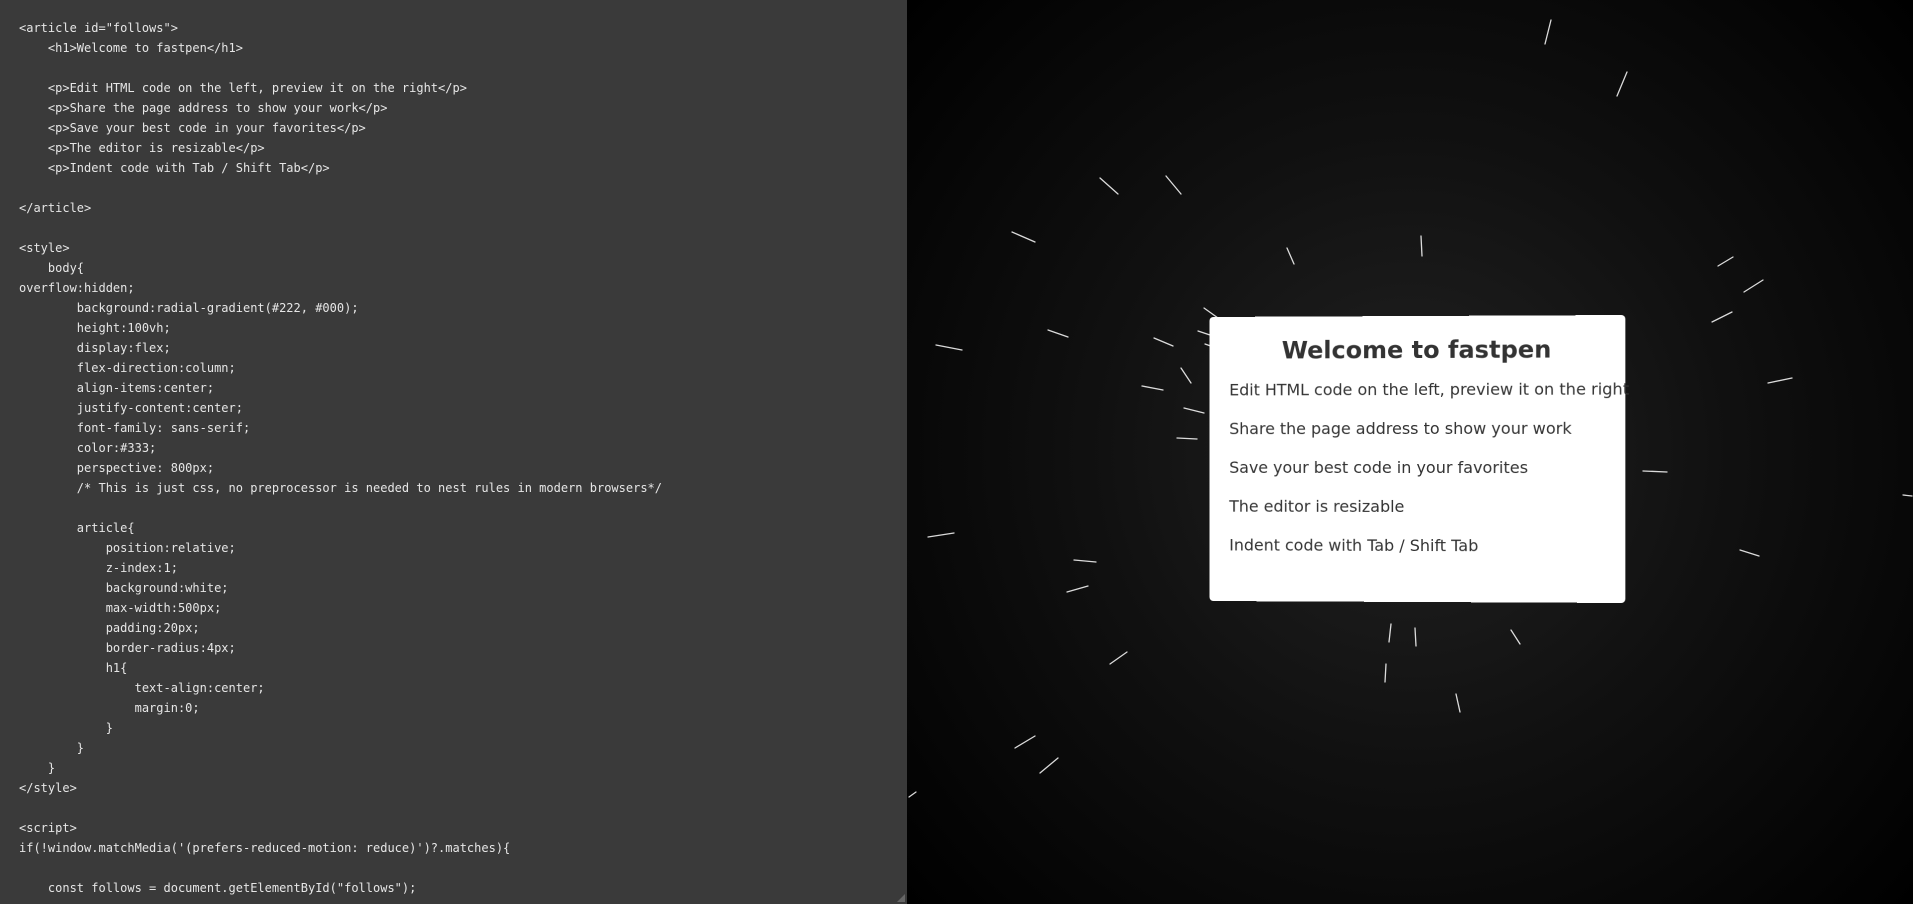  What do you see at coordinates (463, 248) in the screenshot?
I see `code-line: <style>` at bounding box center [463, 248].